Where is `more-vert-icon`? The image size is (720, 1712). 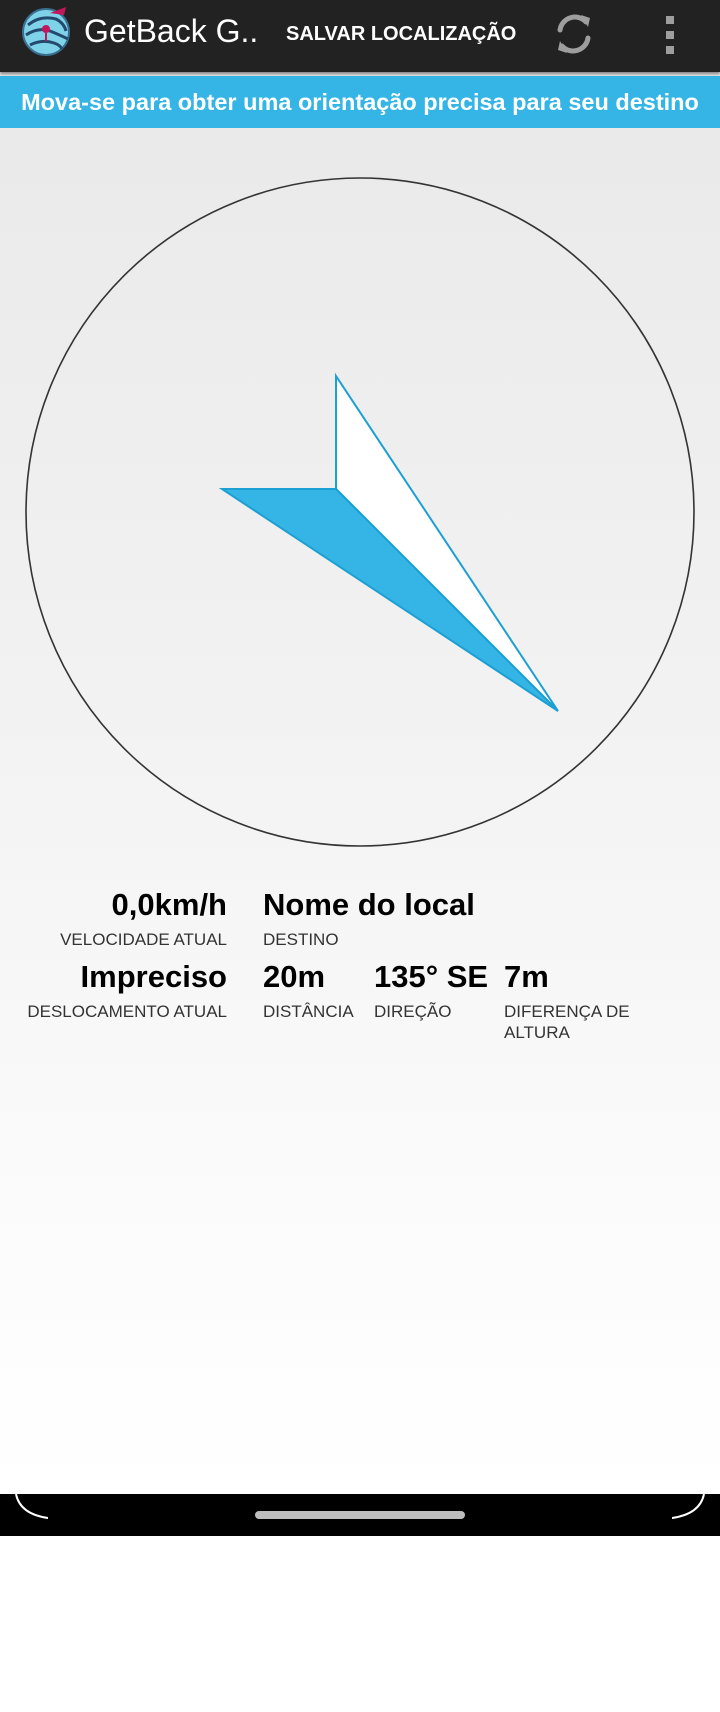
more-vert-icon is located at coordinates (670, 35).